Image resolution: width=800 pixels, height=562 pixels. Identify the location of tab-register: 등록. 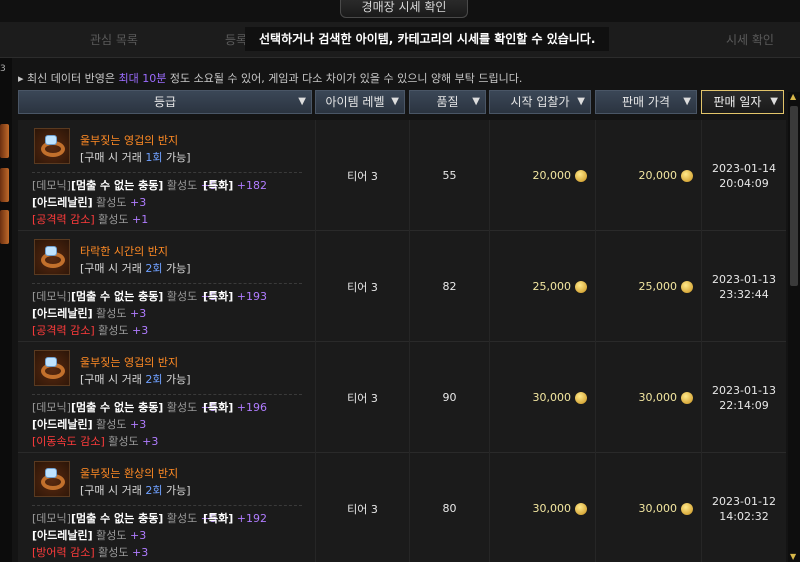
(236, 40).